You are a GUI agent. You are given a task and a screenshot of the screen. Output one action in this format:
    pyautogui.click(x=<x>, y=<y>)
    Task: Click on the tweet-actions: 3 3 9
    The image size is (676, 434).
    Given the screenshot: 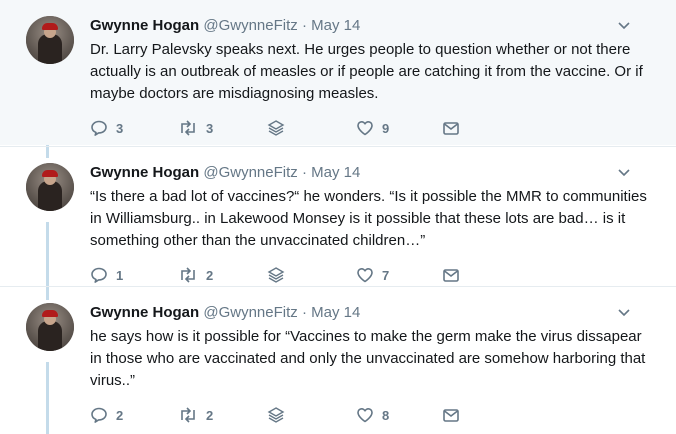 What is the action you would take?
    pyautogui.click(x=280, y=128)
    